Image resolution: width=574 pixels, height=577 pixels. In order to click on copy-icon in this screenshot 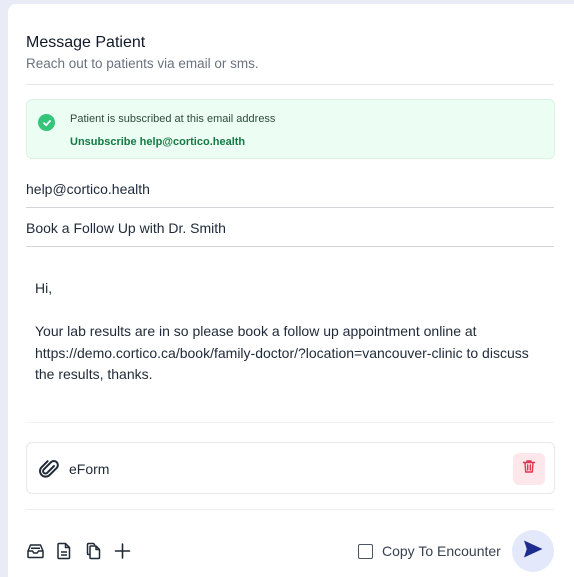, I will do `click(94, 553)`.